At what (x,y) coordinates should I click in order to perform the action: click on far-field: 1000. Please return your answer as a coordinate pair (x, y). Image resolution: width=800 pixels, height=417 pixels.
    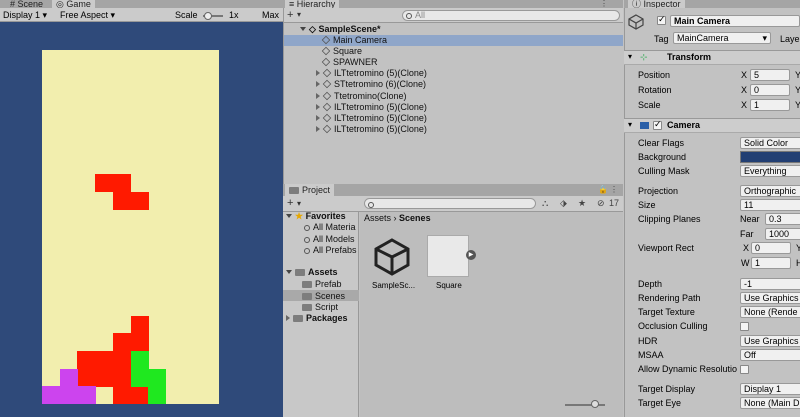
    Looking at the image, I should click on (782, 234).